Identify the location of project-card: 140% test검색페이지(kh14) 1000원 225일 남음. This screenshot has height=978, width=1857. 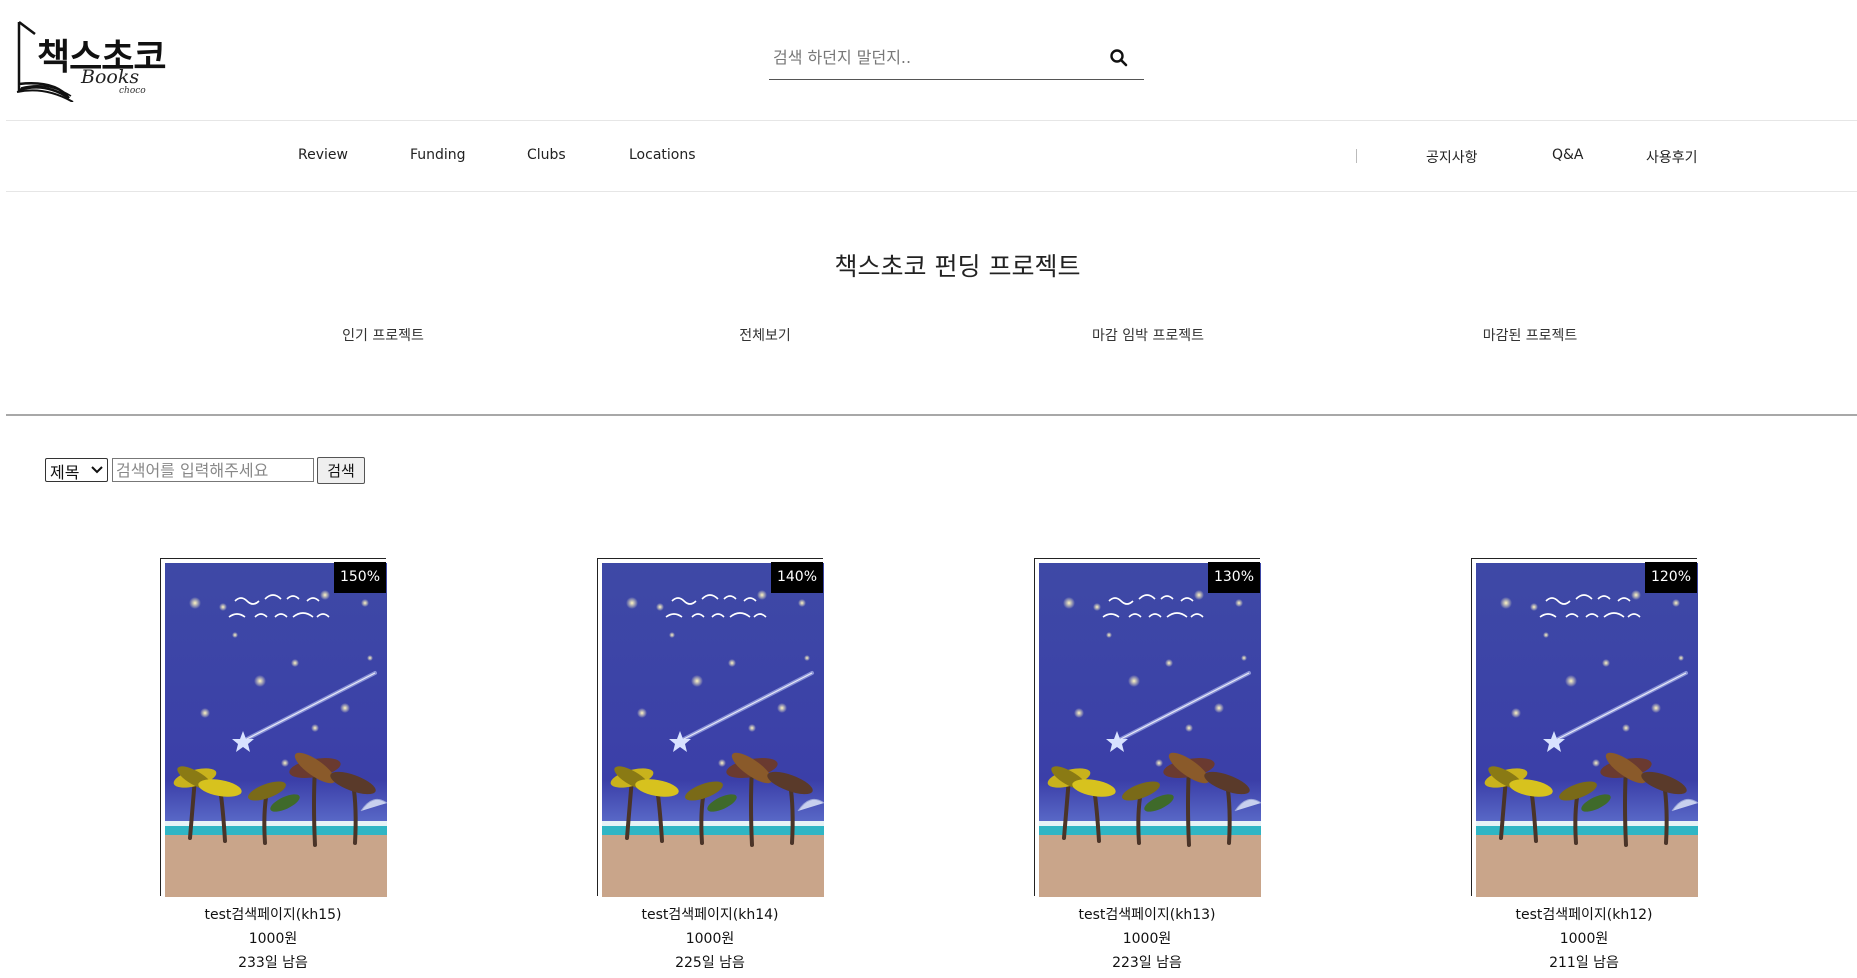
(710, 768).